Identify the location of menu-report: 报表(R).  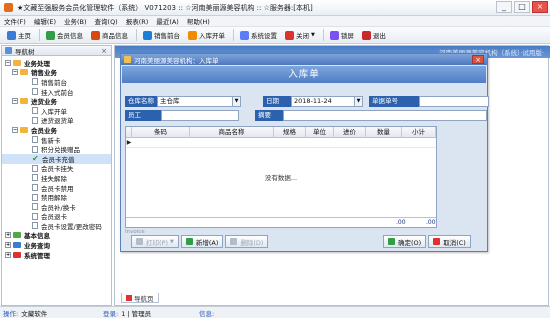
(137, 21).